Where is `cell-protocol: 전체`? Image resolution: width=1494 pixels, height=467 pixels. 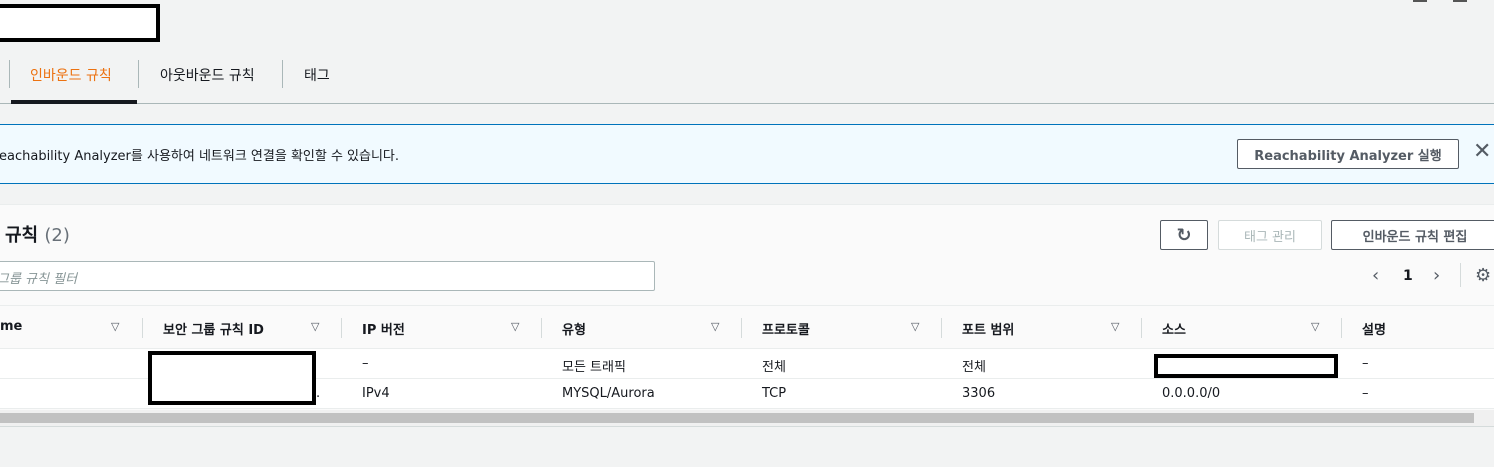
cell-protocol: 전체 is located at coordinates (774, 367).